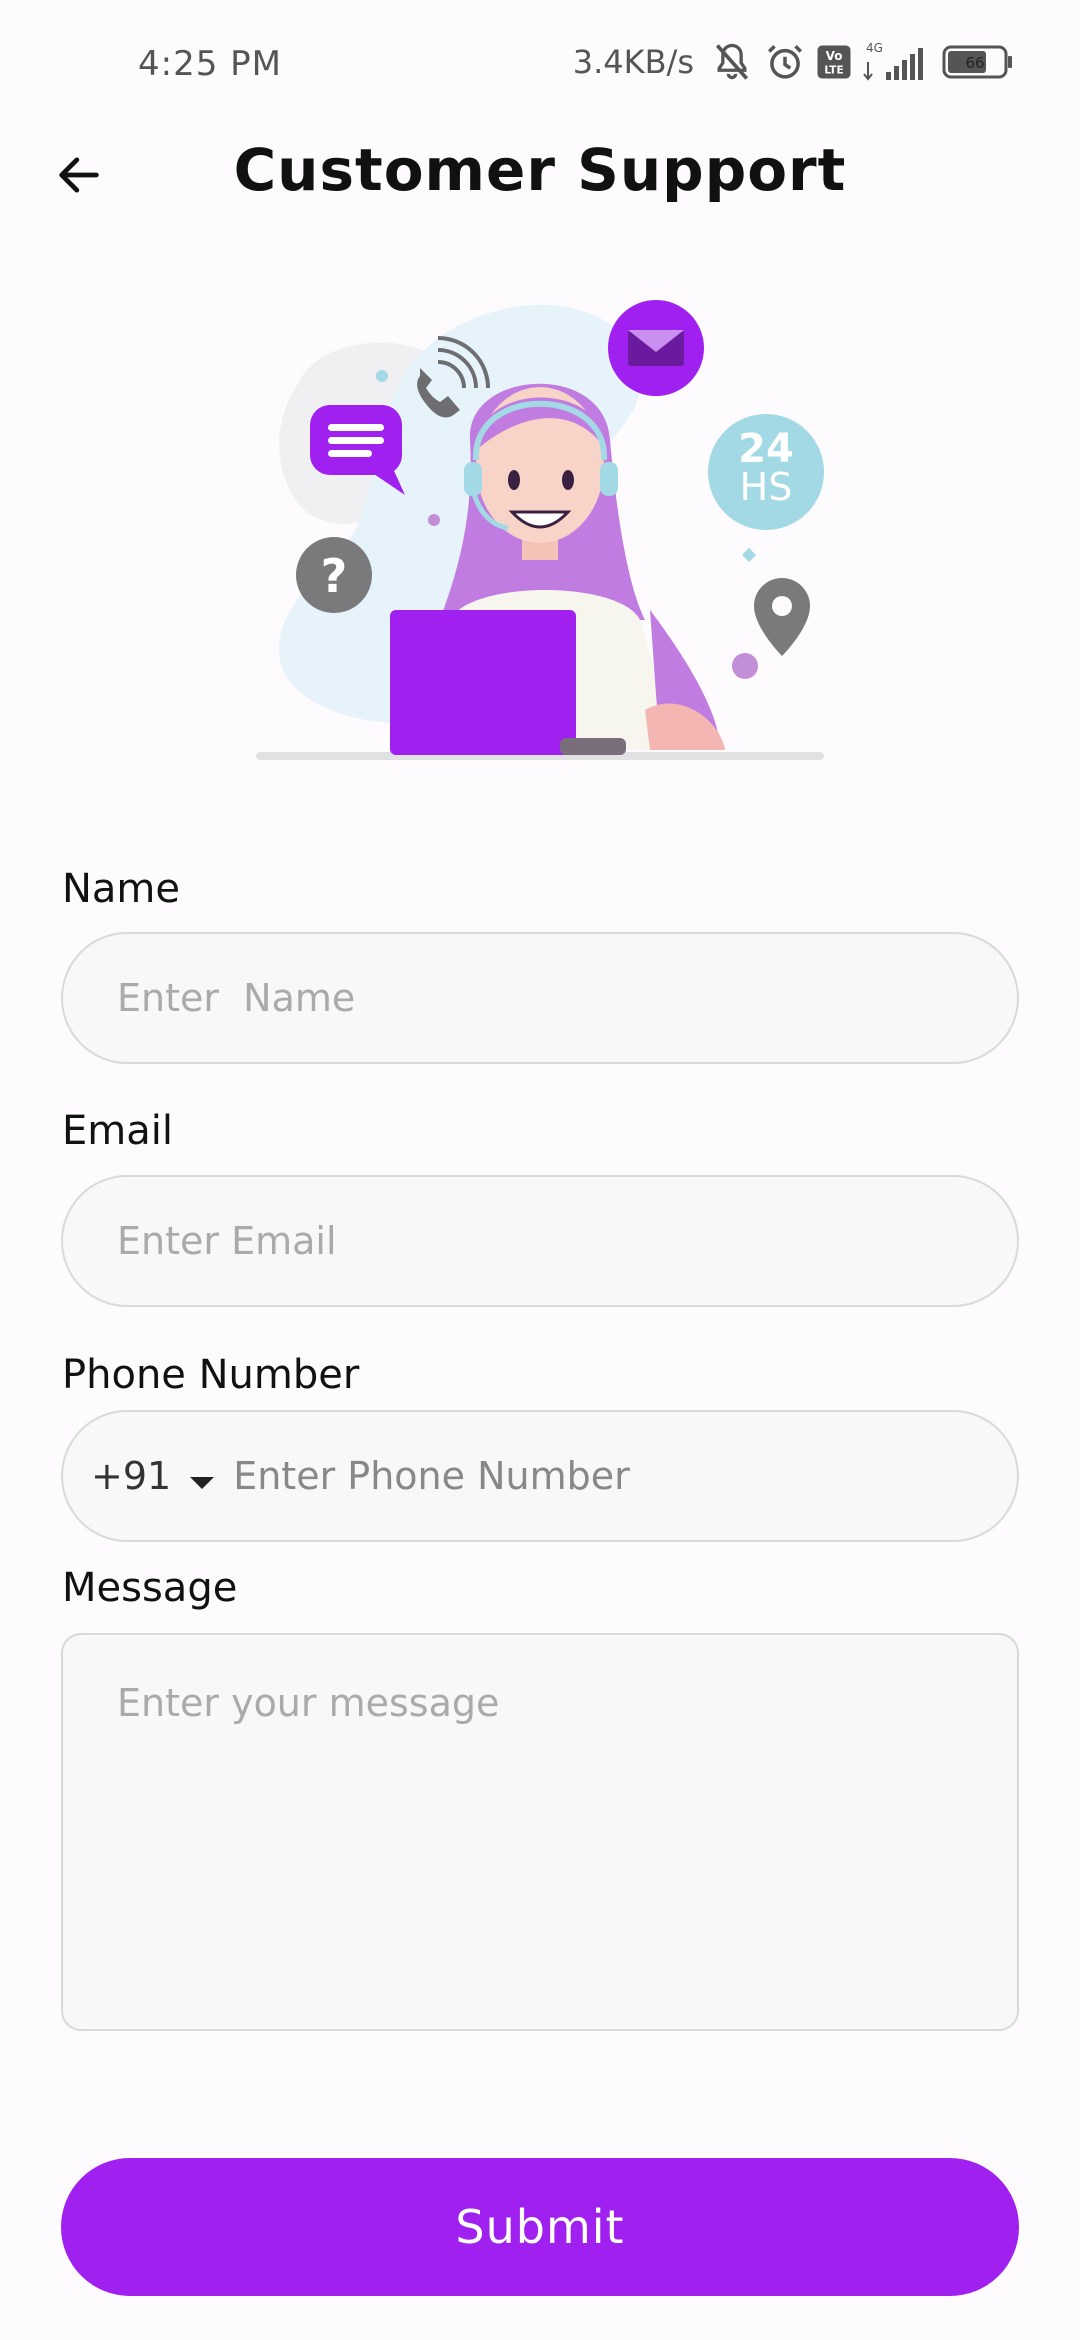 This screenshot has width=1080, height=2340. I want to click on question-mark-icon: ?, so click(334, 575).